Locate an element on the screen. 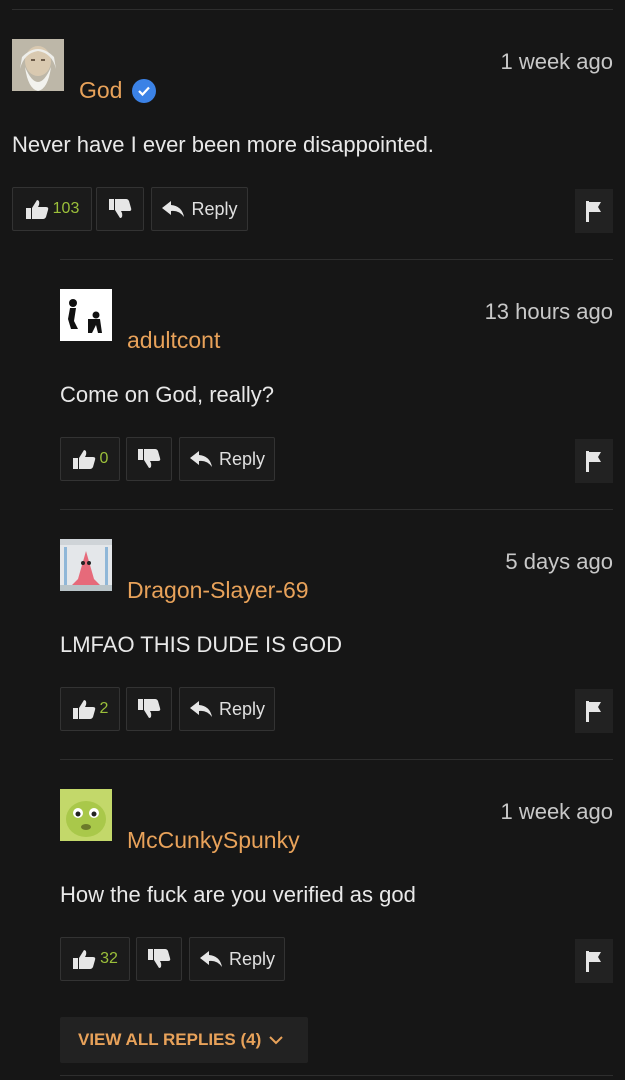 The height and width of the screenshot is (1080, 625). username-label: McCunkySpunky is located at coordinates (213, 840).